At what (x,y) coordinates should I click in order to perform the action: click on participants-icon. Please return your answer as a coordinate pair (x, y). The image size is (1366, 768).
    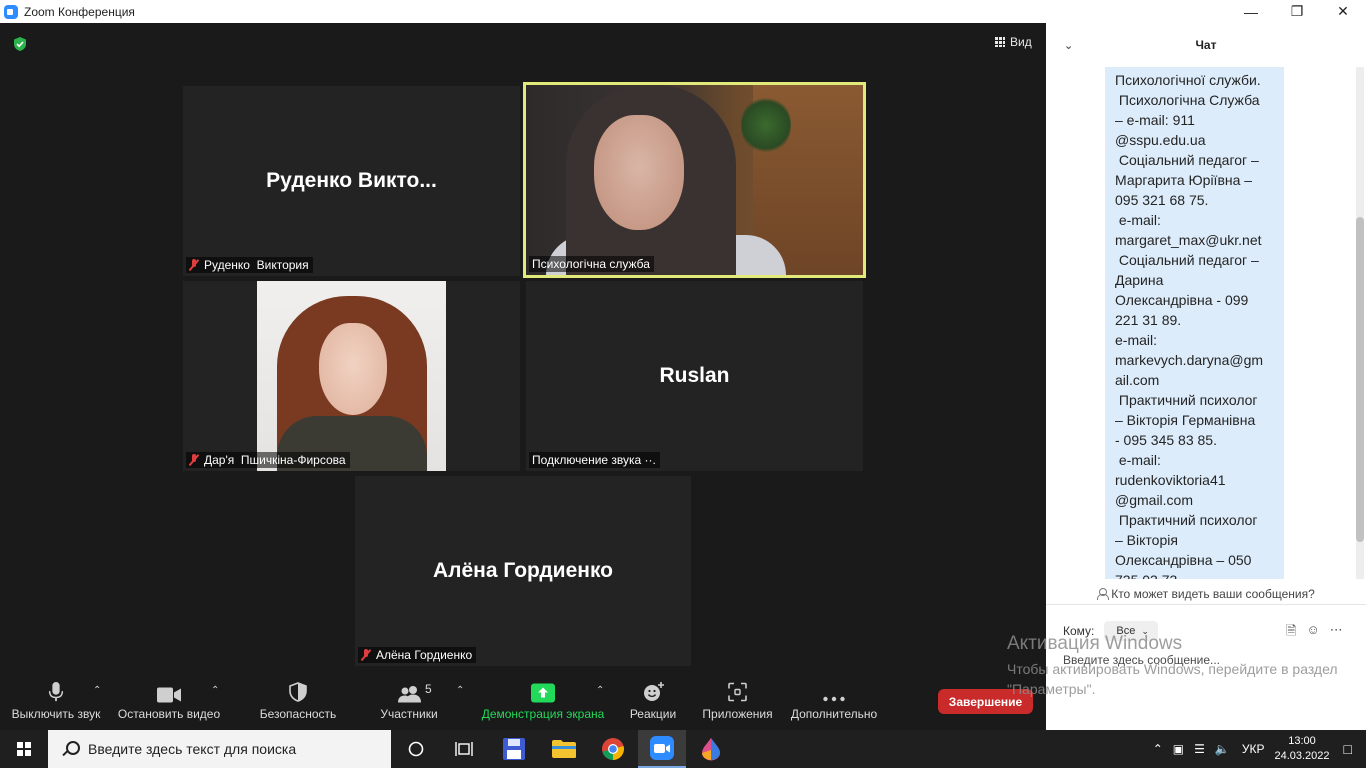
    Looking at the image, I should click on (409, 694).